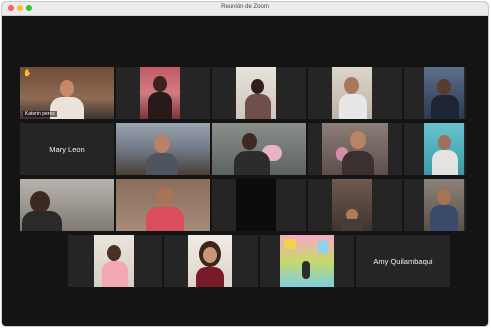 Image resolution: width=491 pixels, height=329 pixels. What do you see at coordinates (67, 93) in the screenshot?
I see `video-tile-katerin: ✋ Katerin perez` at bounding box center [67, 93].